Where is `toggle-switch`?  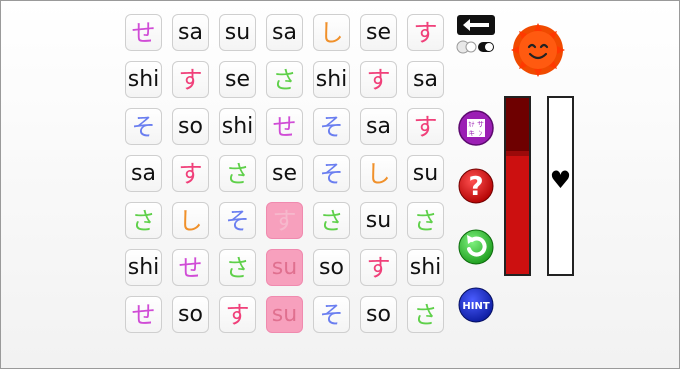 toggle-switch is located at coordinates (476, 46).